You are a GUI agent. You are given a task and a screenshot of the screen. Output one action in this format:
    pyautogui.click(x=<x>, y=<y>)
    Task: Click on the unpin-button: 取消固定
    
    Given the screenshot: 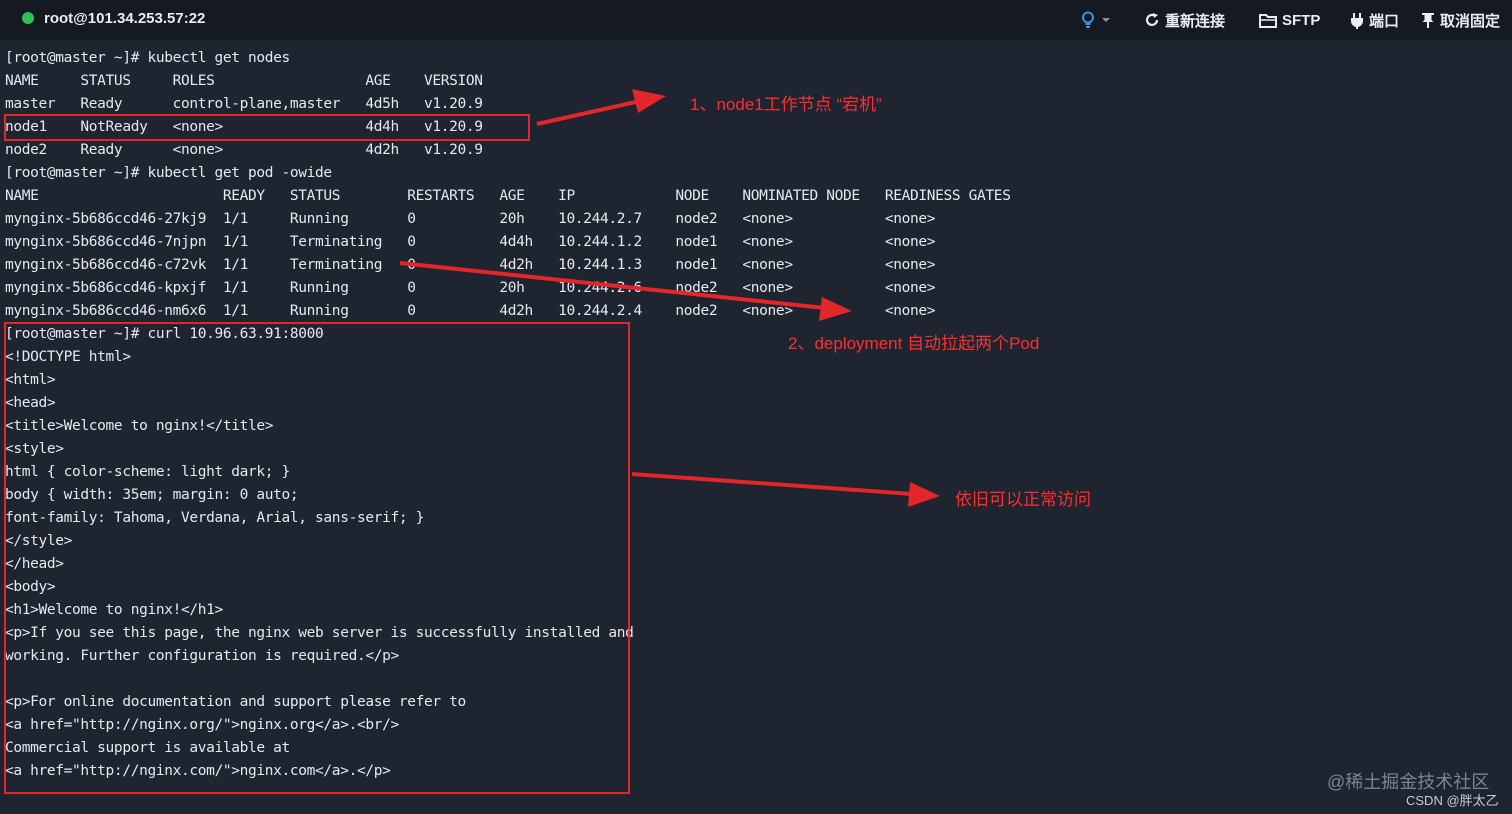 What is the action you would take?
    pyautogui.click(x=1460, y=20)
    